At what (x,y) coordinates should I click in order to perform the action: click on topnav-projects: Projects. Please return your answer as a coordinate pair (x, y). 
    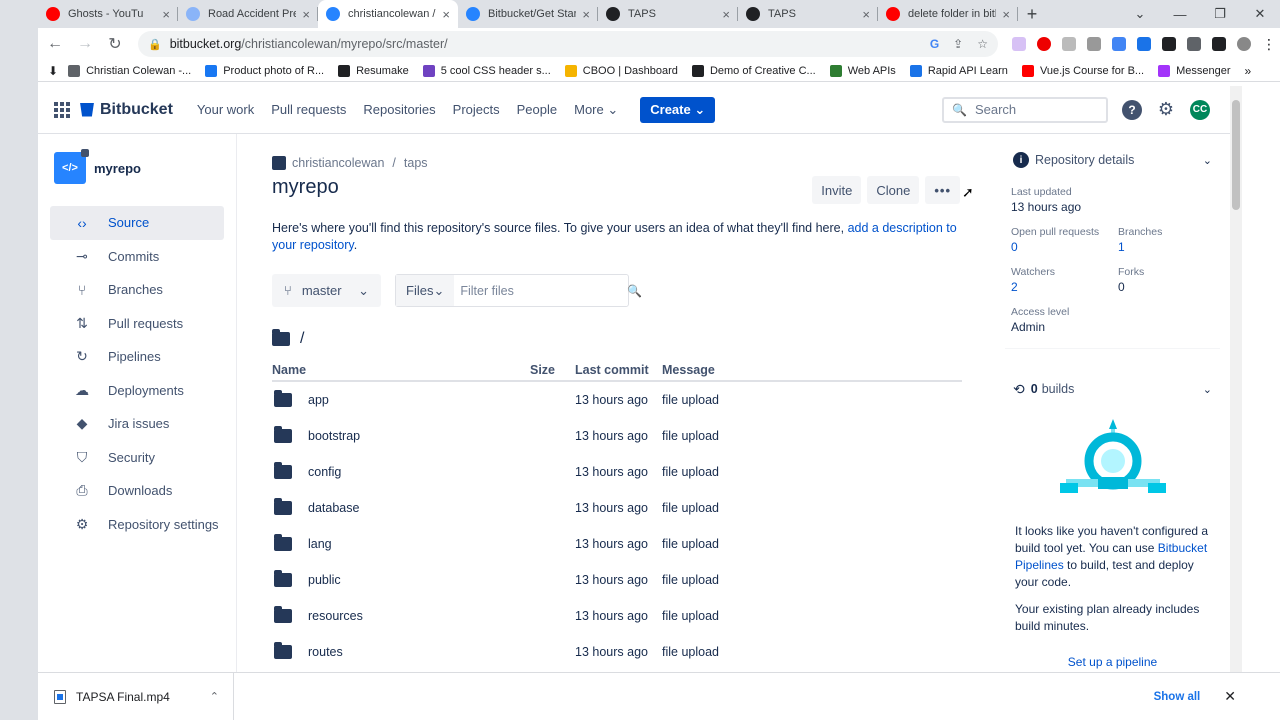
    Looking at the image, I should click on (476, 110).